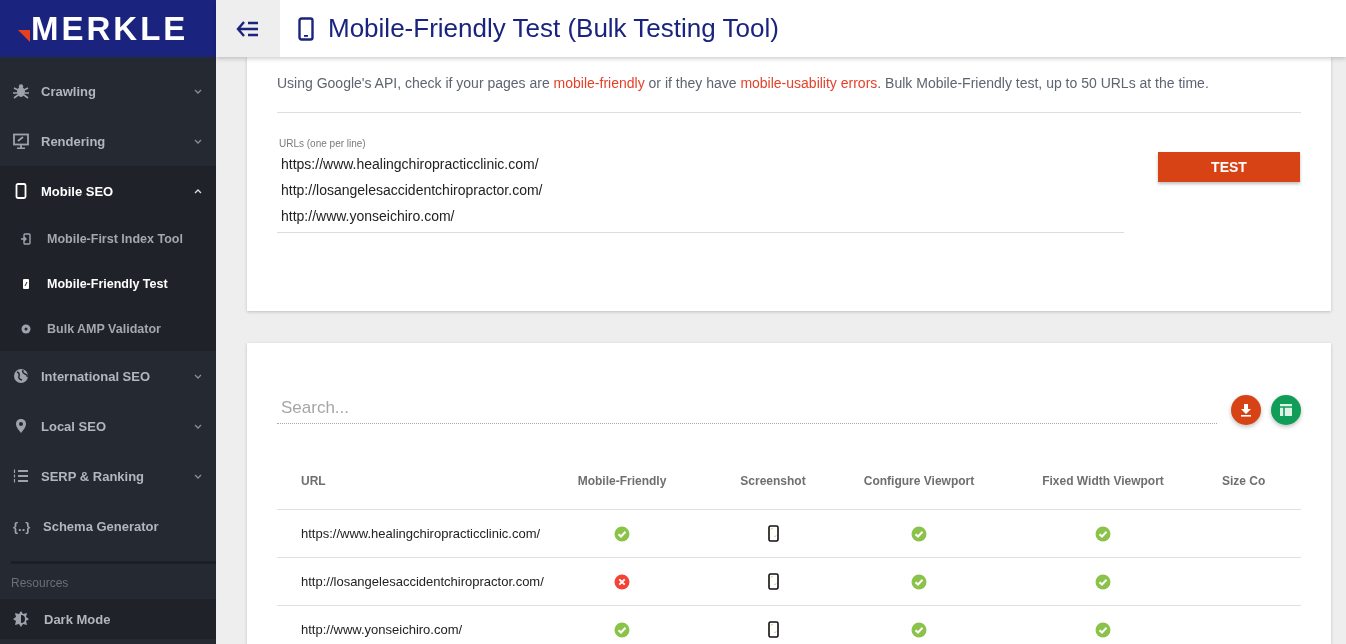 This screenshot has height=644, width=1346. I want to click on braces-icon: {..}, so click(22, 526).